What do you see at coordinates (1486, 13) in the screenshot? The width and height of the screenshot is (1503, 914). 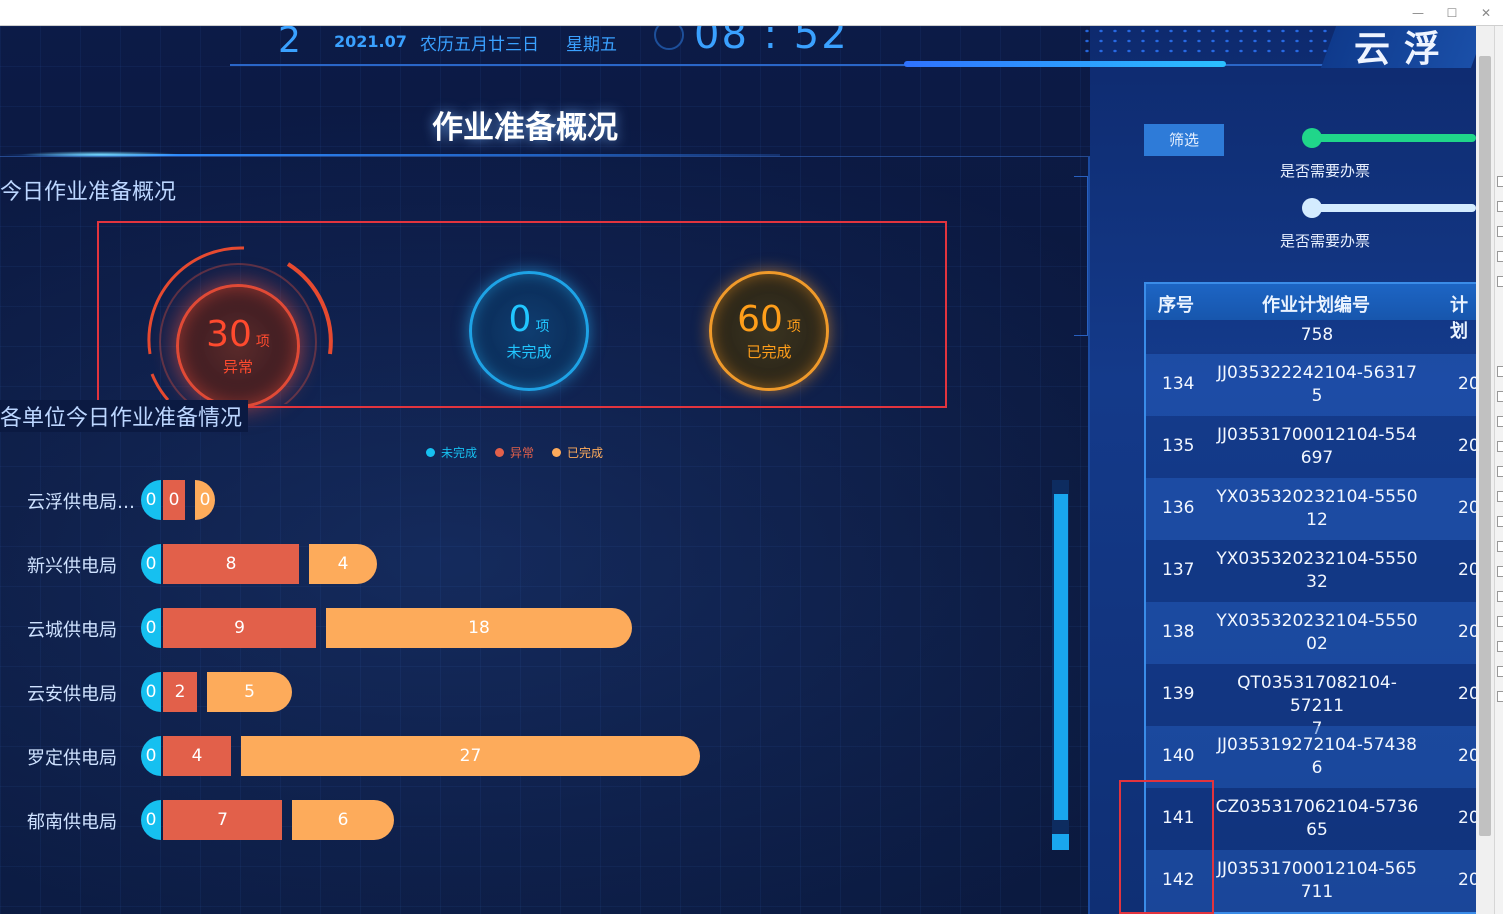 I see `close-icon: ✕` at bounding box center [1486, 13].